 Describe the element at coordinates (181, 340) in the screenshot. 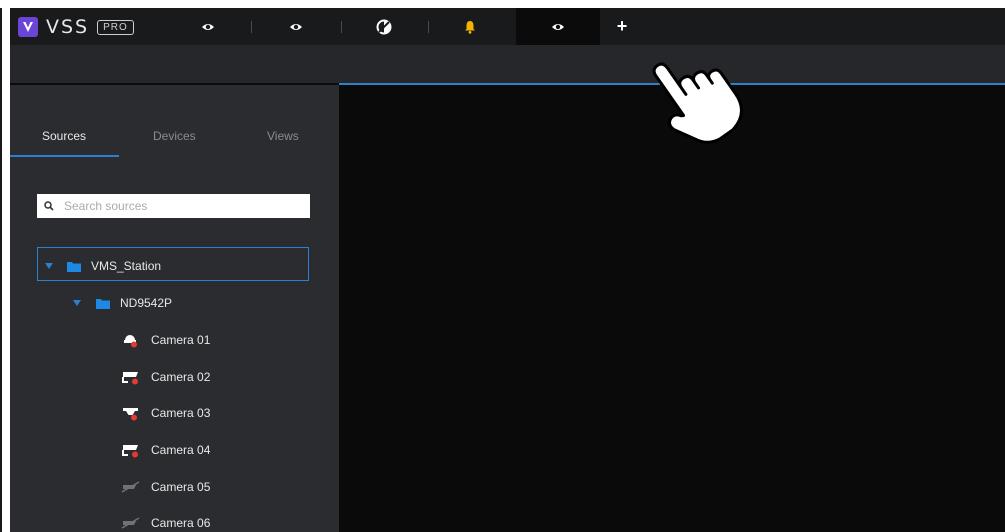

I see `camera-label: Camera 01` at that location.